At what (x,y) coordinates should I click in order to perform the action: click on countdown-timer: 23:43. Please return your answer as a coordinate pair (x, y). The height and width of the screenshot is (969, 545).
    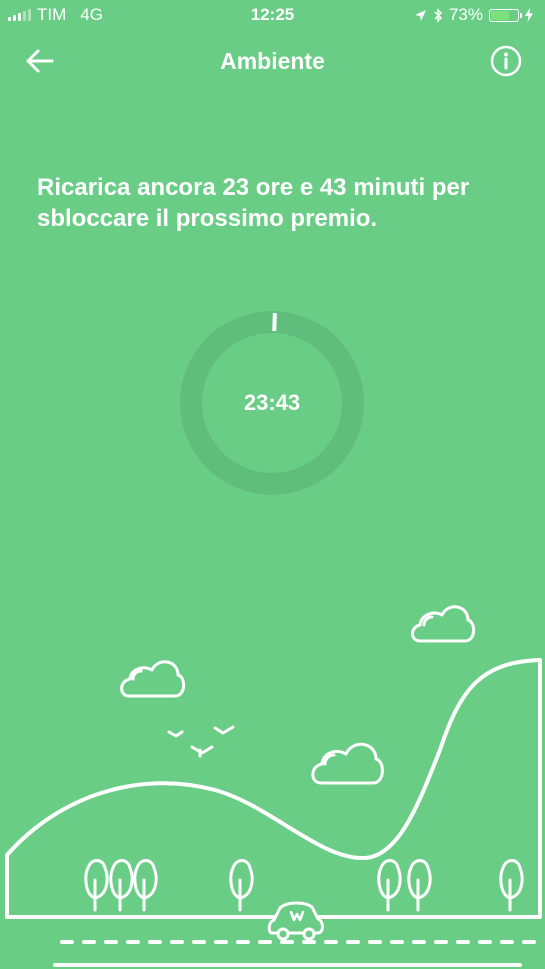
    Looking at the image, I should click on (272, 402).